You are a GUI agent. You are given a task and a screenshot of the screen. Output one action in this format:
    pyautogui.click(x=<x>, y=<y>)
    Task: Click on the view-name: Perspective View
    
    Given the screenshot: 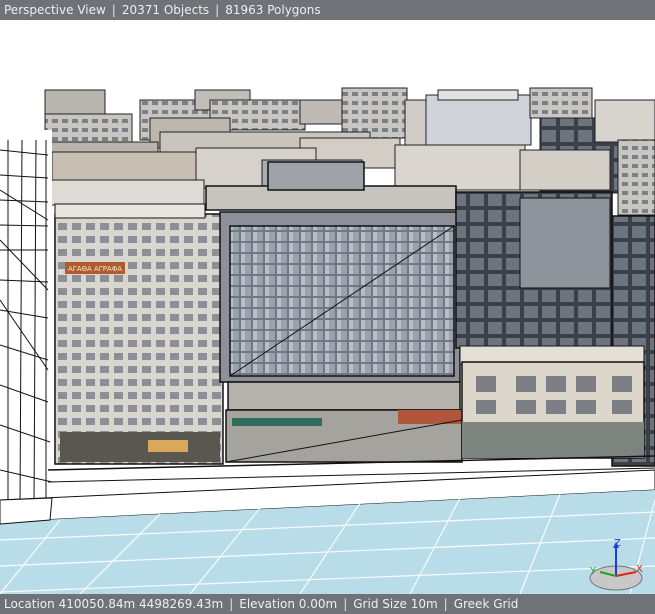 What is the action you would take?
    pyautogui.click(x=55, y=10)
    